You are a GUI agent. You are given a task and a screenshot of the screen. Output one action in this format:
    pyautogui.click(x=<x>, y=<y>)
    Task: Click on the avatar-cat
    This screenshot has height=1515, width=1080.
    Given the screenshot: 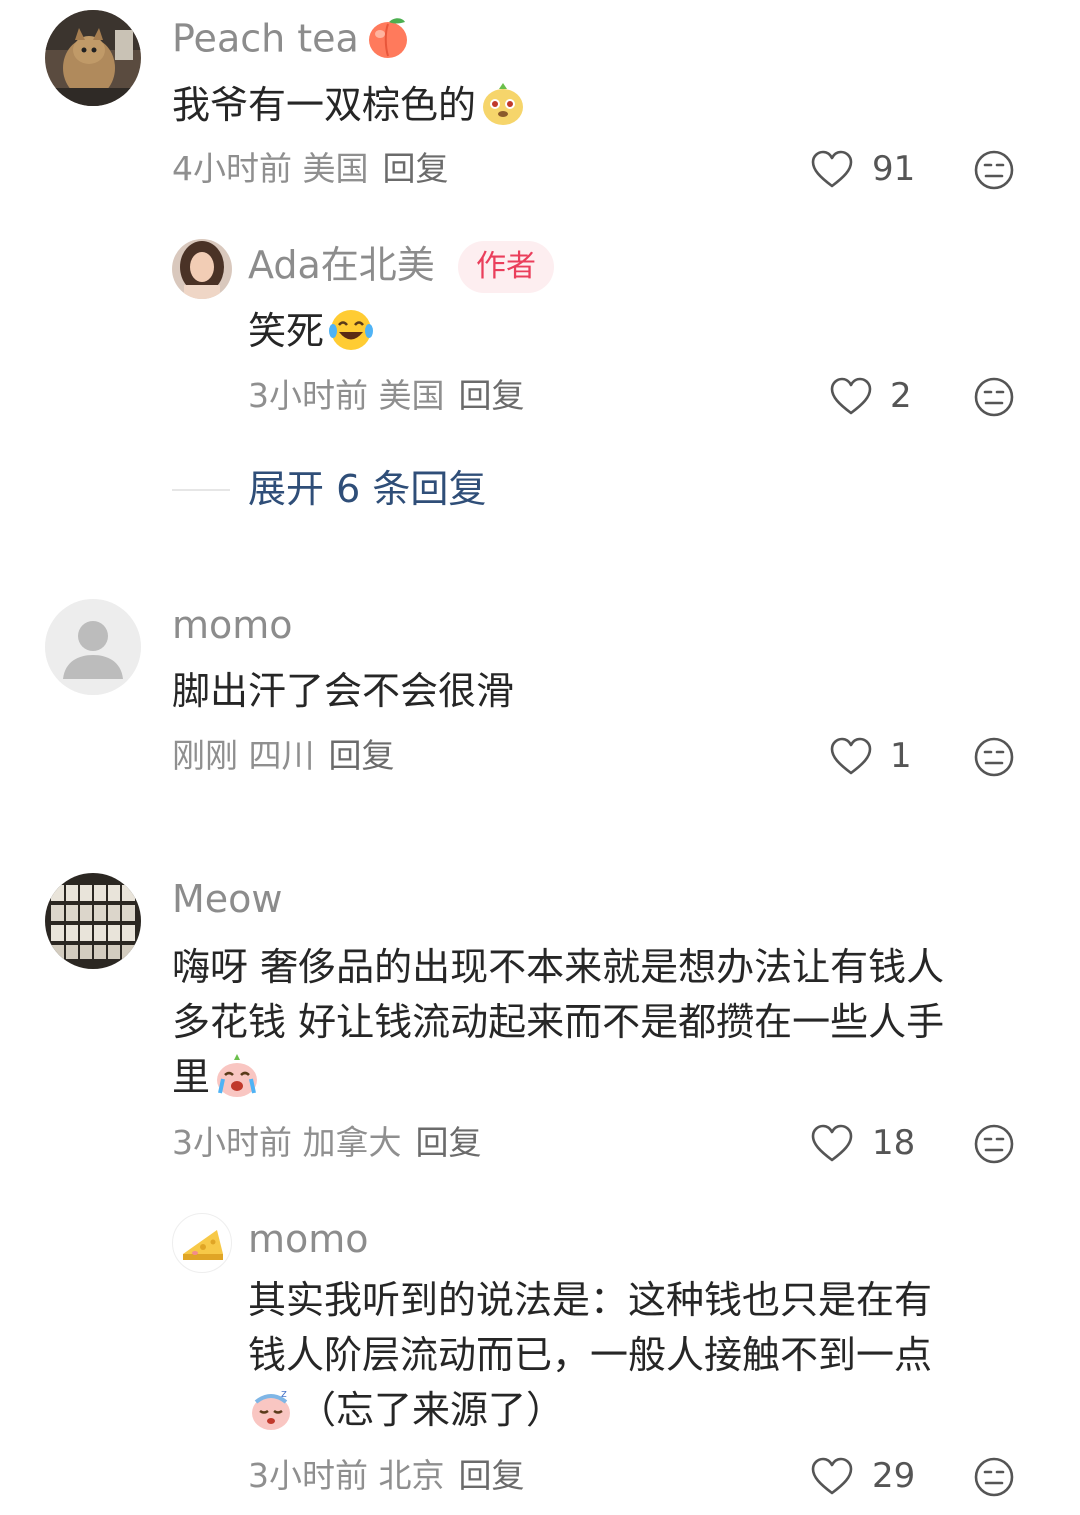 What is the action you would take?
    pyautogui.click(x=93, y=58)
    